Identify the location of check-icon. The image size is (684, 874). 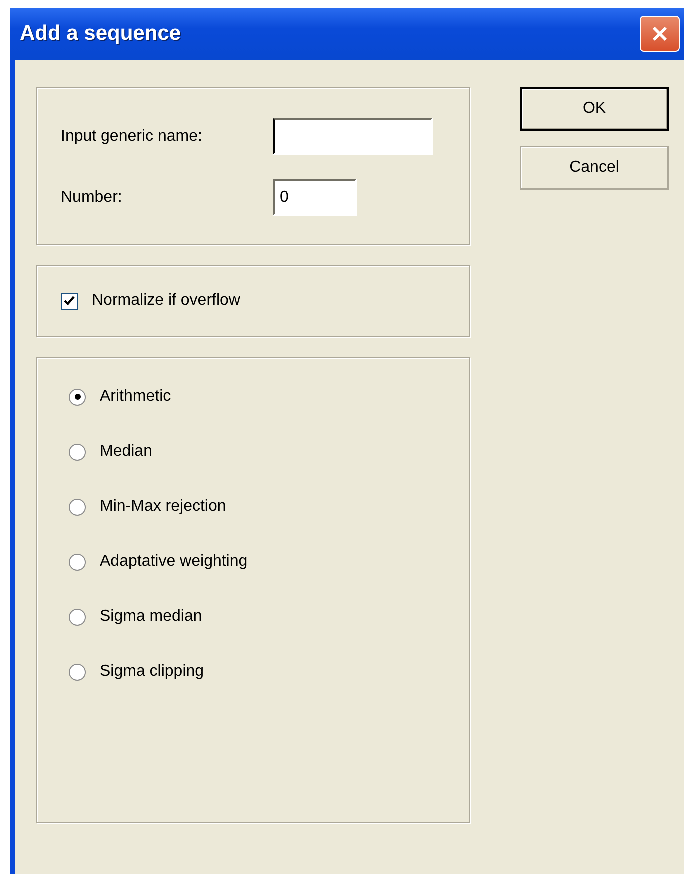
(69, 301).